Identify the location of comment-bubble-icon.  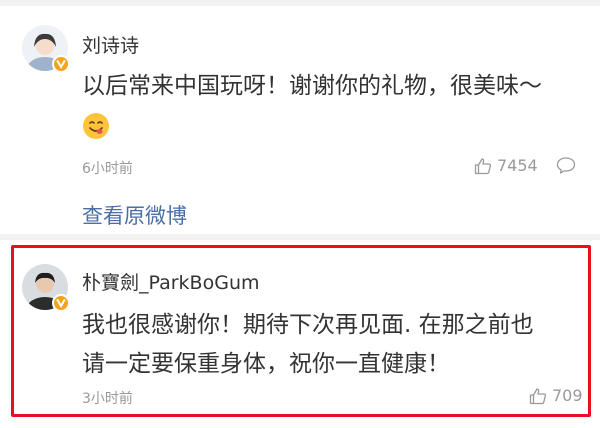
(566, 165).